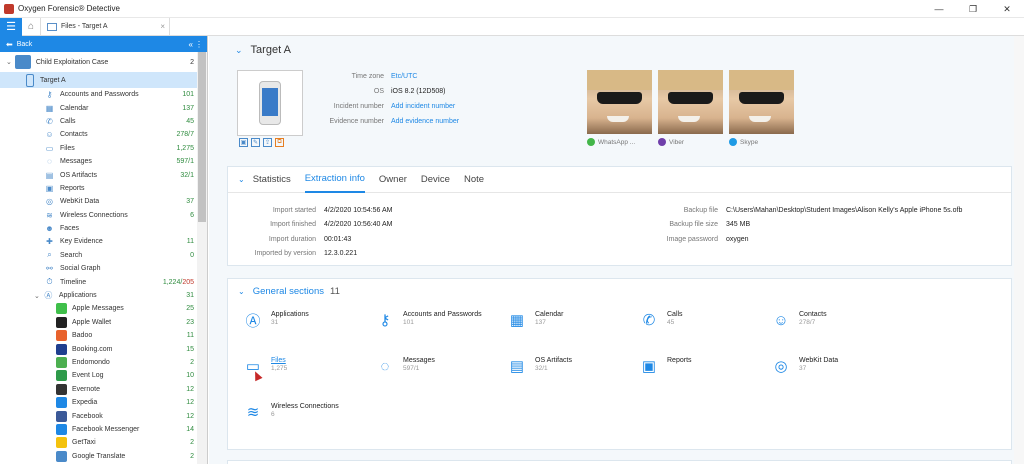 The height and width of the screenshot is (464, 1024). What do you see at coordinates (425, 121) in the screenshot?
I see `info-link: Add evidence number` at bounding box center [425, 121].